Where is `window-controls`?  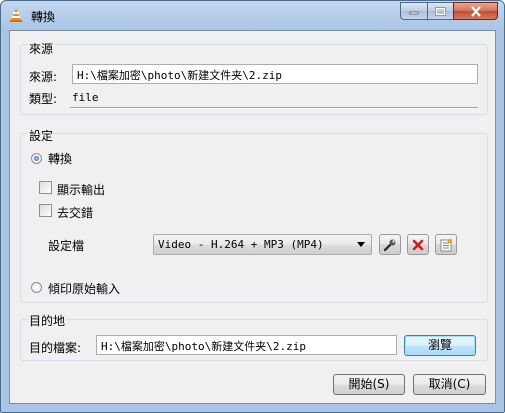 window-controls is located at coordinates (449, 11).